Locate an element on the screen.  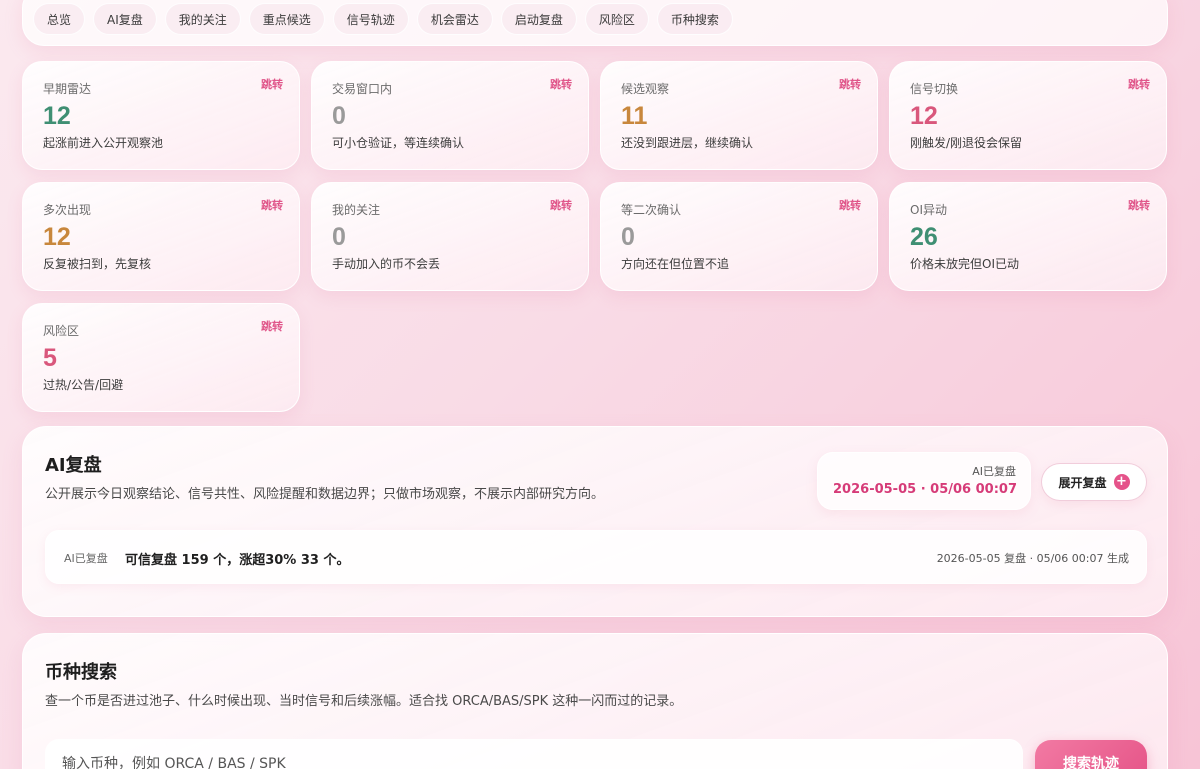
card-title: 信号切换 is located at coordinates (934, 89).